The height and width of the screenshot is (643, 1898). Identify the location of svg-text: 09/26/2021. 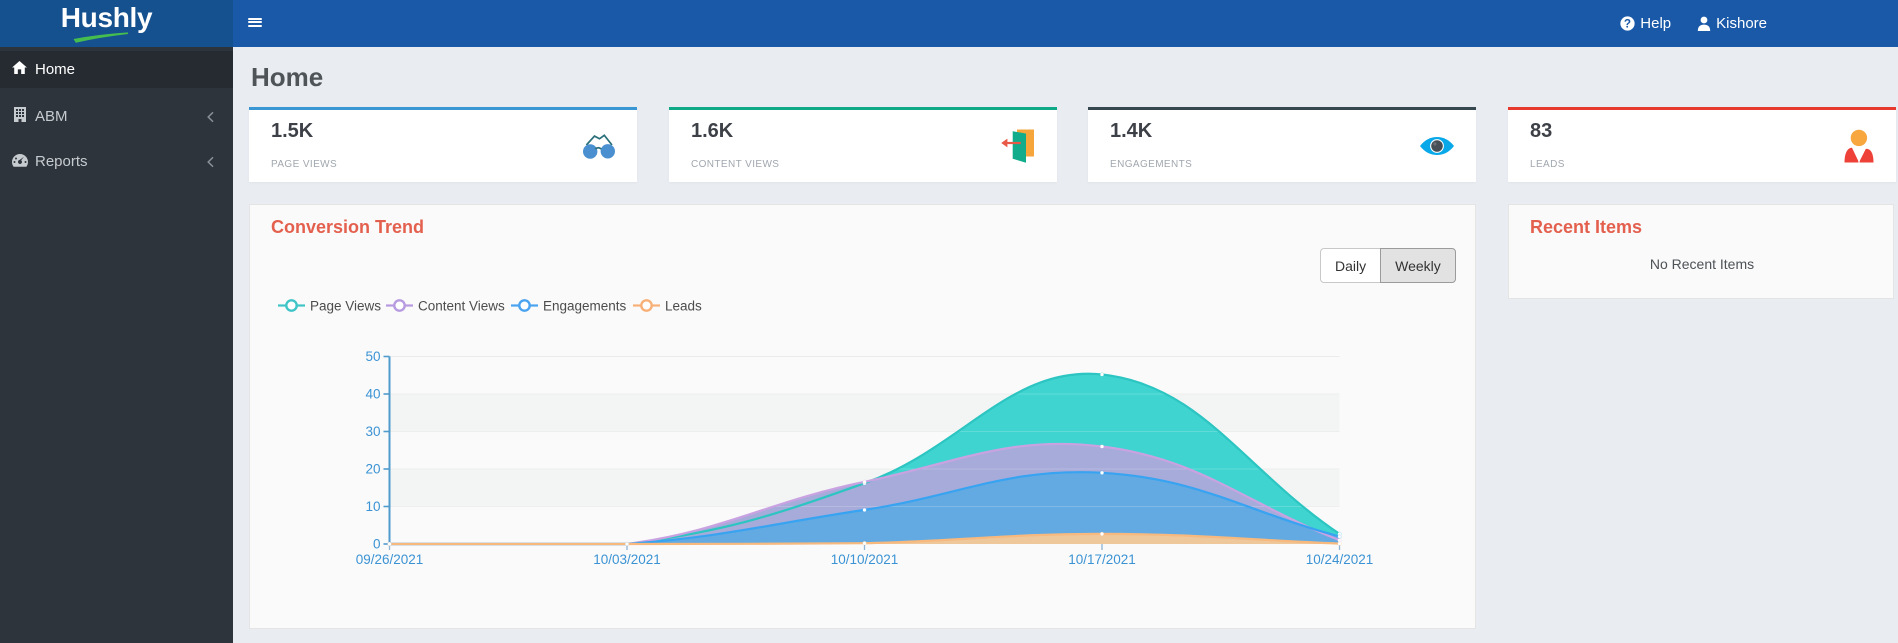
(390, 559).